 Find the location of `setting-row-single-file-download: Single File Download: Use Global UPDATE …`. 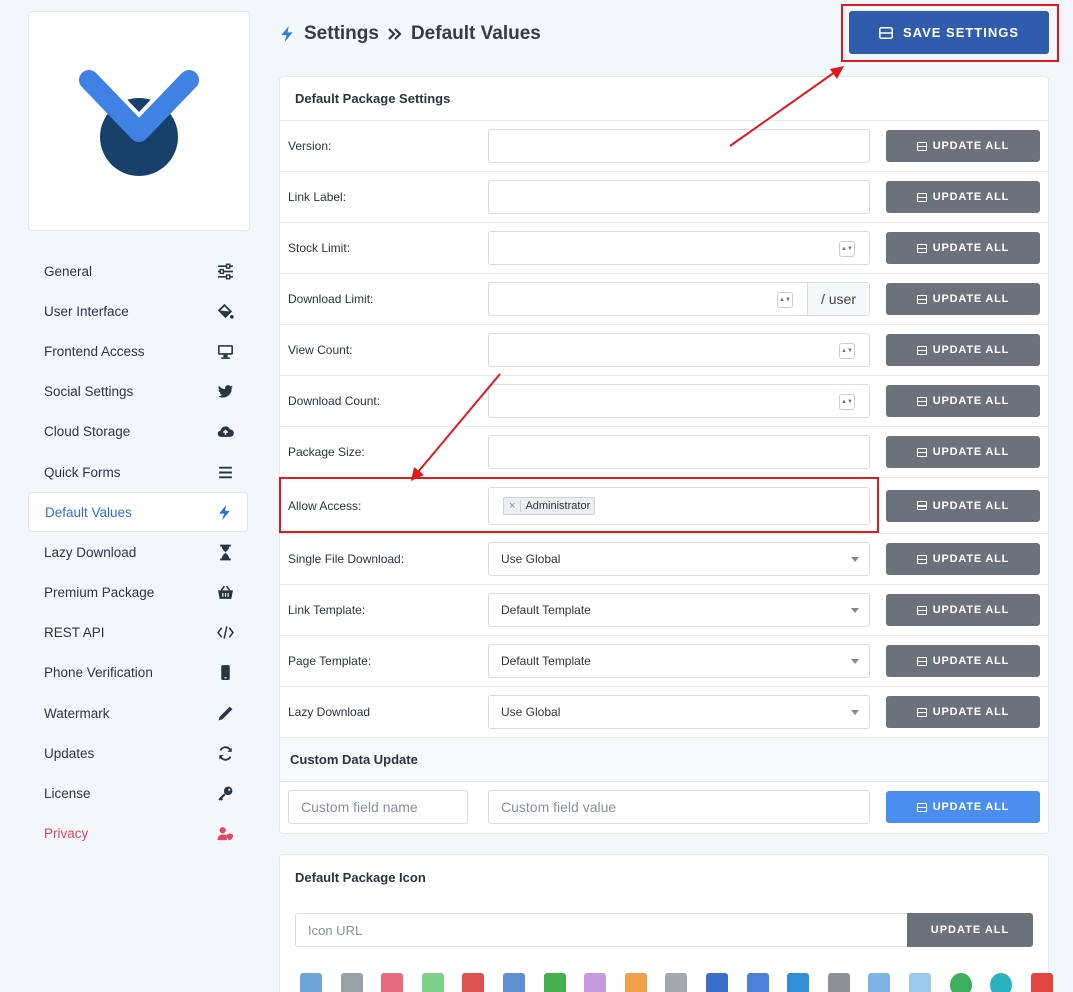

setting-row-single-file-download: Single File Download: Use Global UPDATE … is located at coordinates (664, 559).